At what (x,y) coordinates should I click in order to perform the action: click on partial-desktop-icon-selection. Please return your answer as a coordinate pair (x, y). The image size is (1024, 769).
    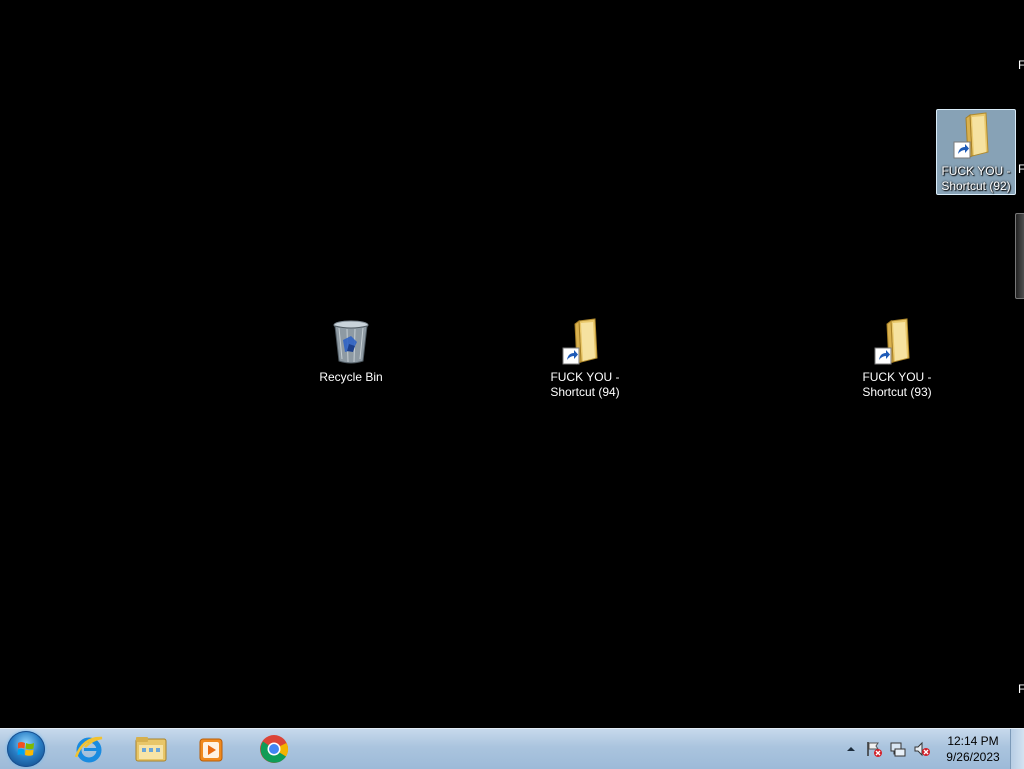
    Looking at the image, I should click on (1019, 256).